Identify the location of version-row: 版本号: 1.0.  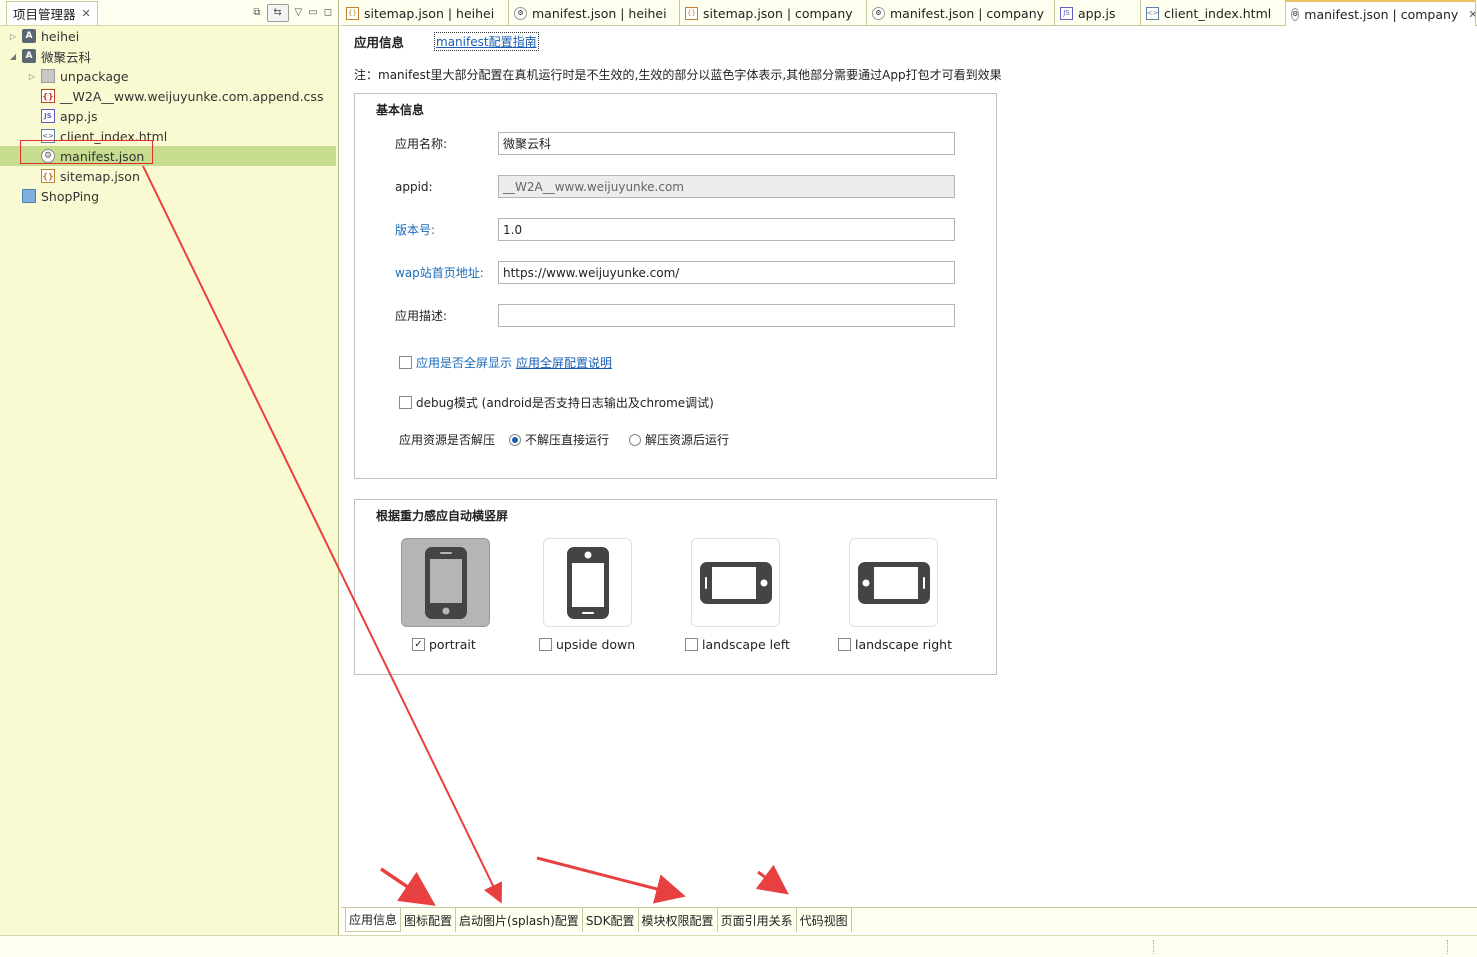
(675, 229).